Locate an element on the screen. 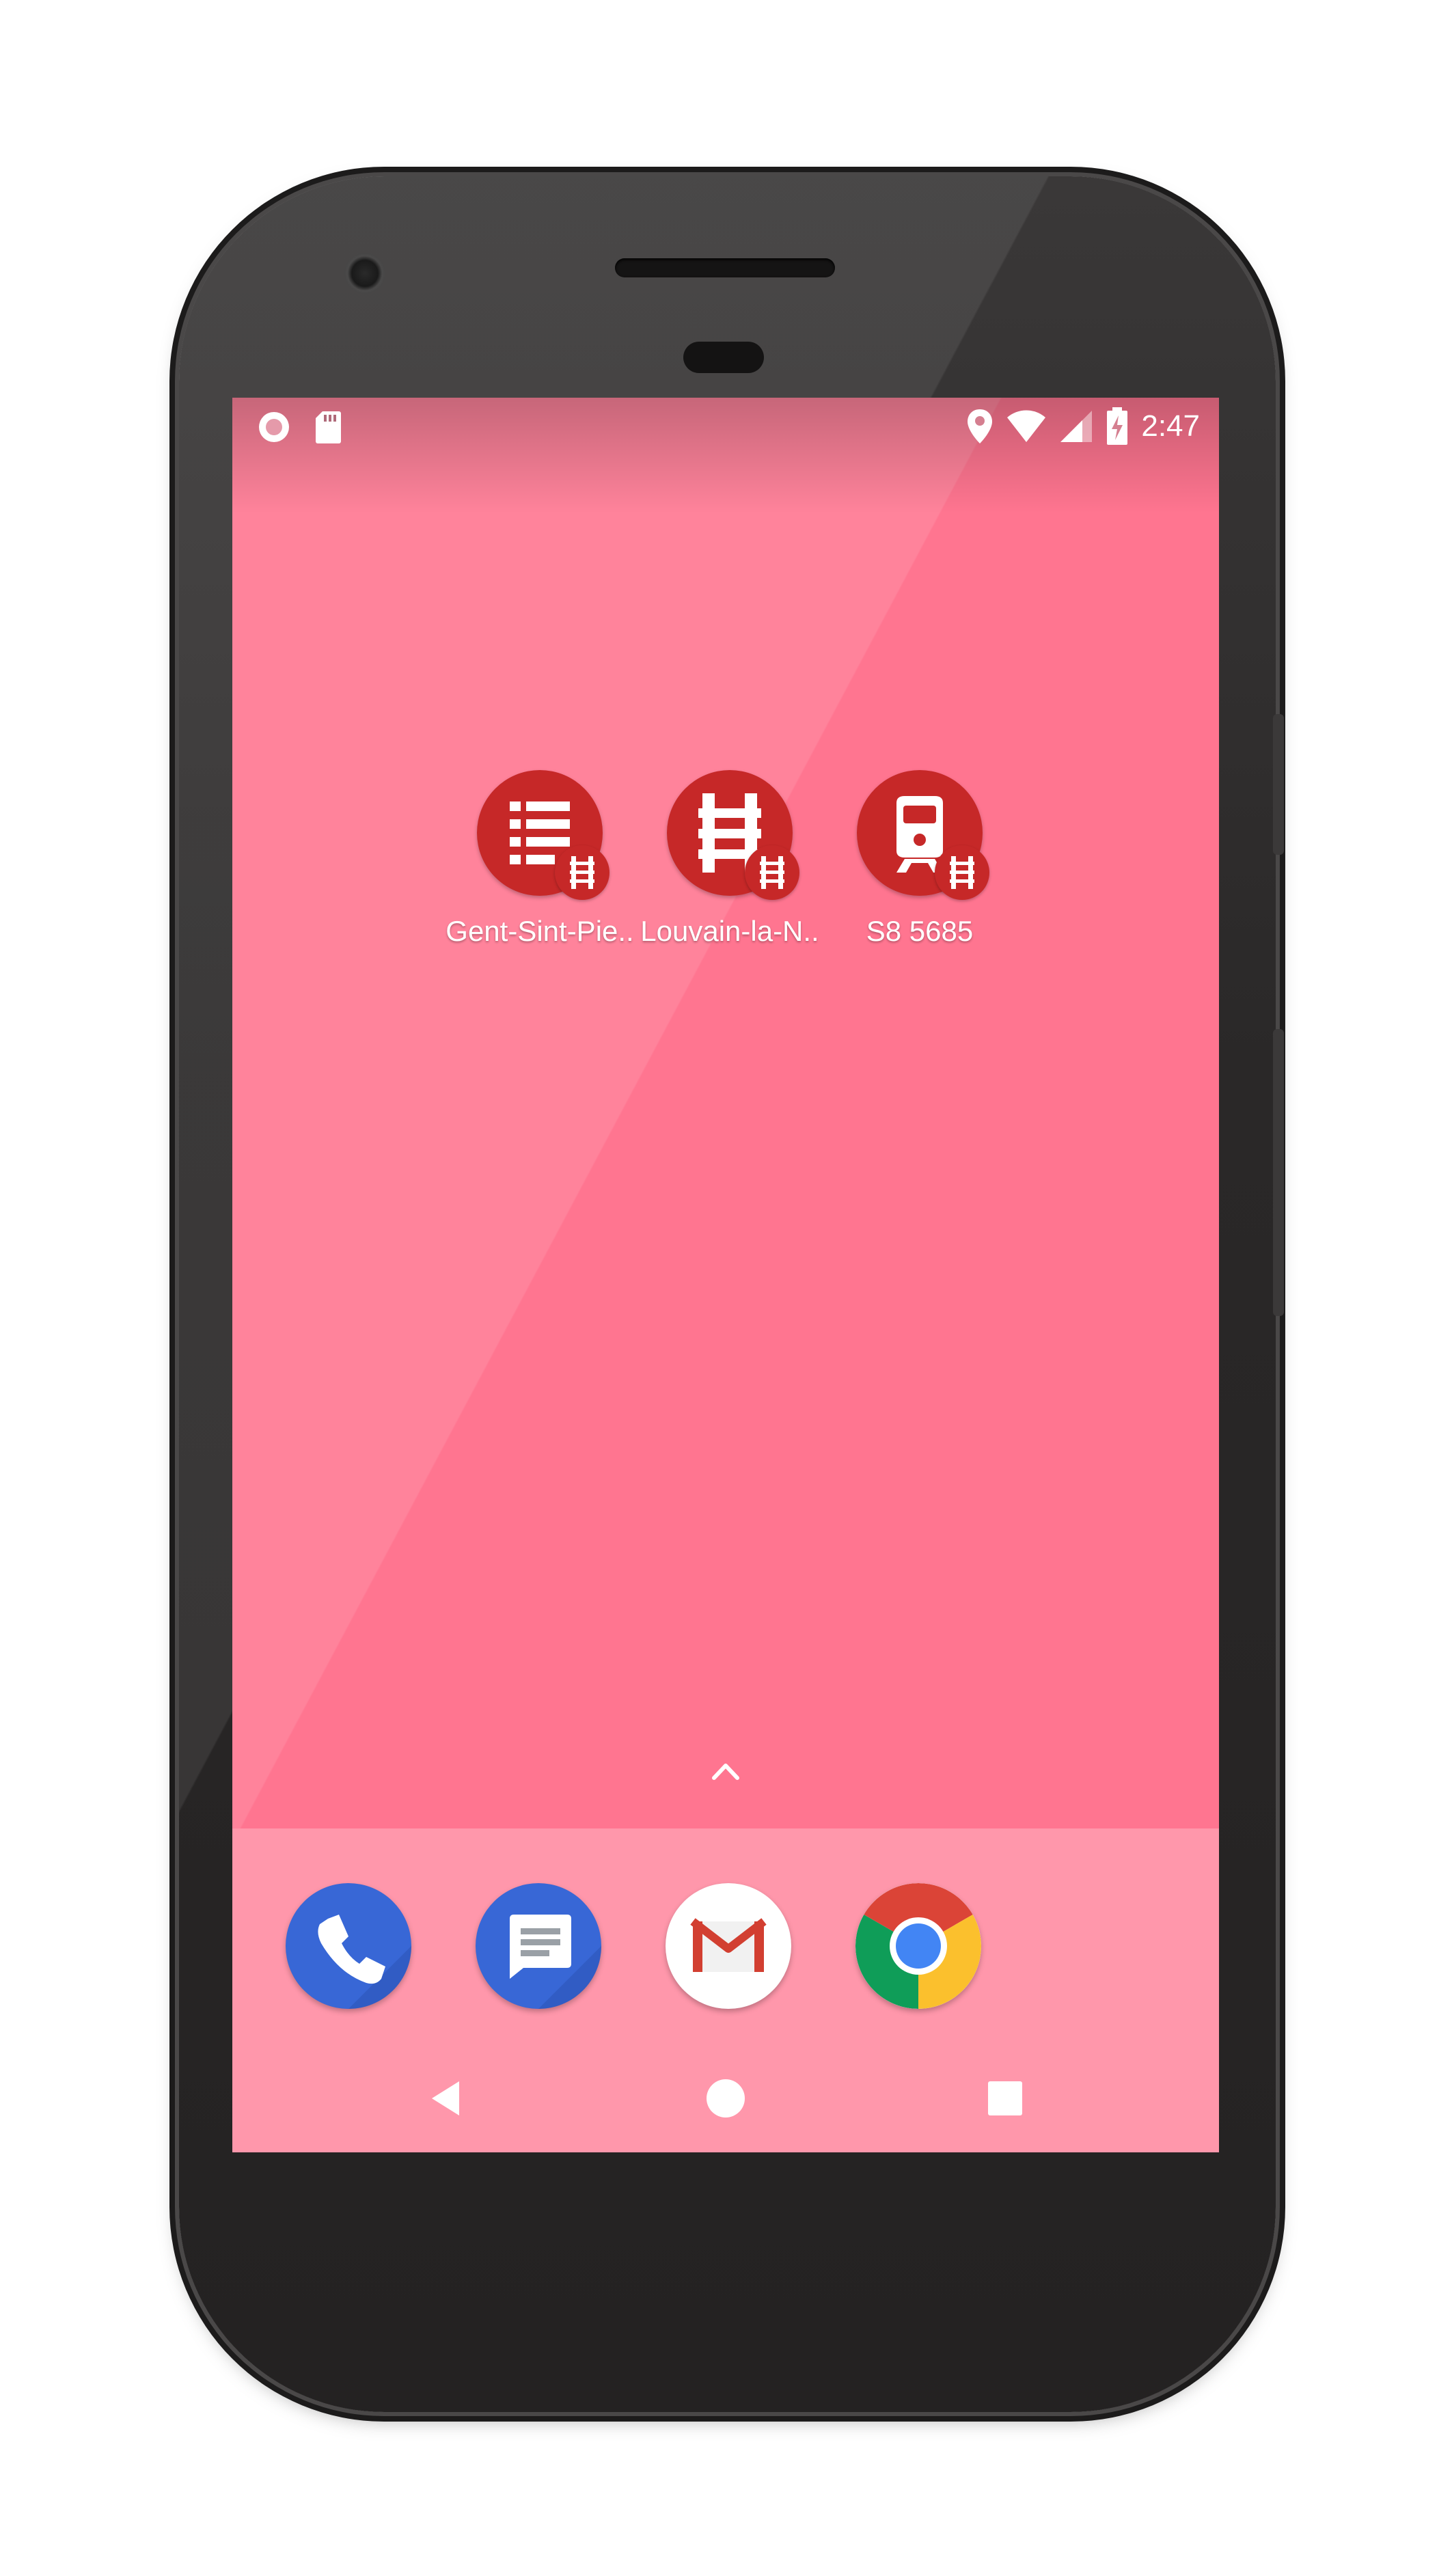  location-pin-icon is located at coordinates (980, 426).